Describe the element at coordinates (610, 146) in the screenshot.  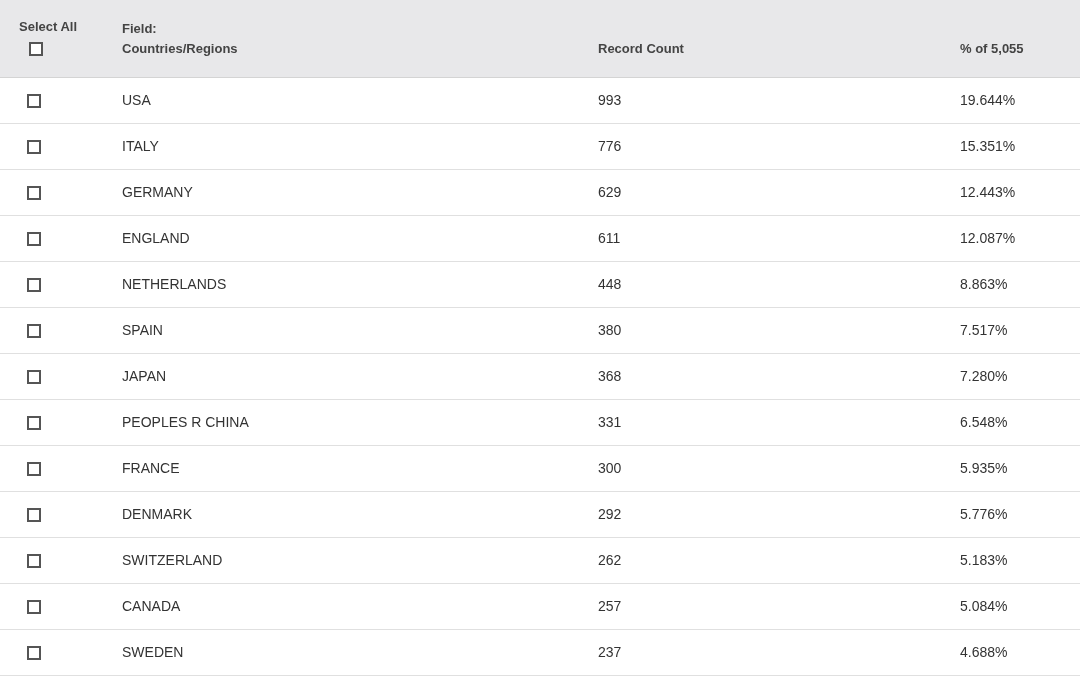
I see `table-cell-text: 776` at that location.